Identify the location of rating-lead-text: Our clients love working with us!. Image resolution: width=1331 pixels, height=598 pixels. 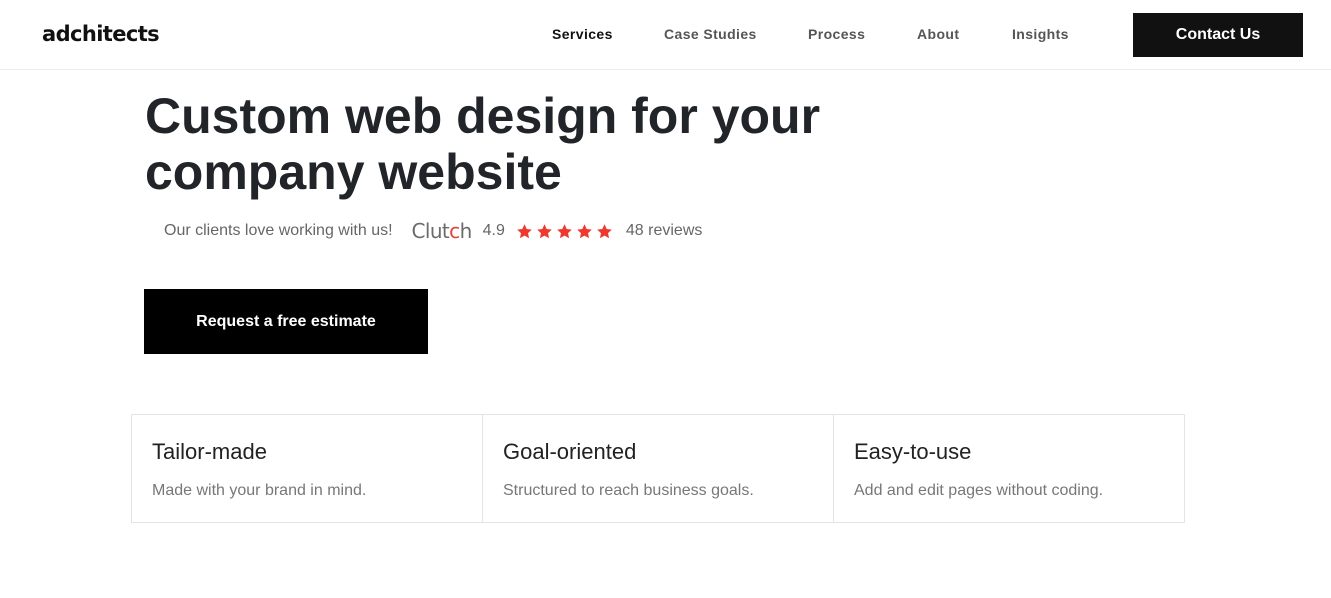
(278, 230).